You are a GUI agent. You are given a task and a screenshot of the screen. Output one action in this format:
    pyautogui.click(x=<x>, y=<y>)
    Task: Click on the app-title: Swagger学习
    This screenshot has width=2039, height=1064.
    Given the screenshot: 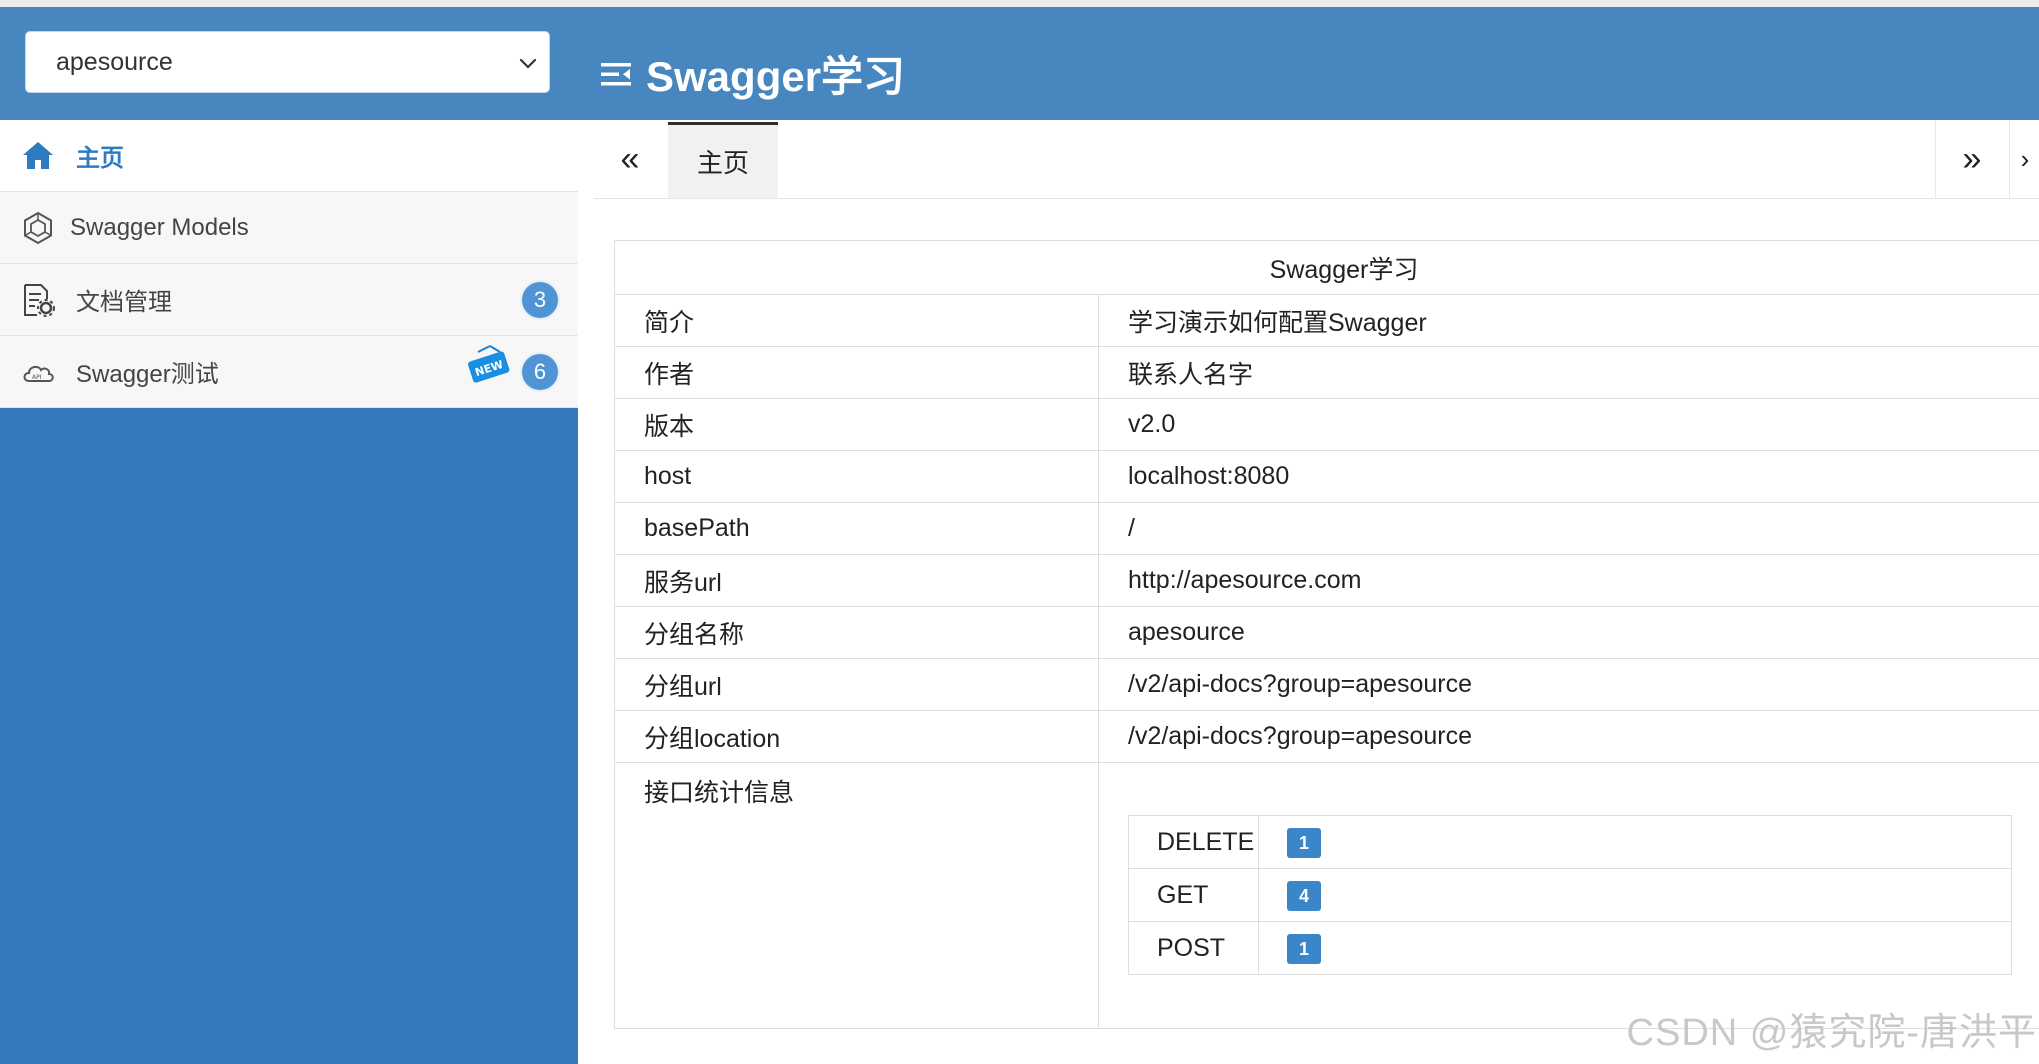 What is the action you would take?
    pyautogui.click(x=776, y=76)
    